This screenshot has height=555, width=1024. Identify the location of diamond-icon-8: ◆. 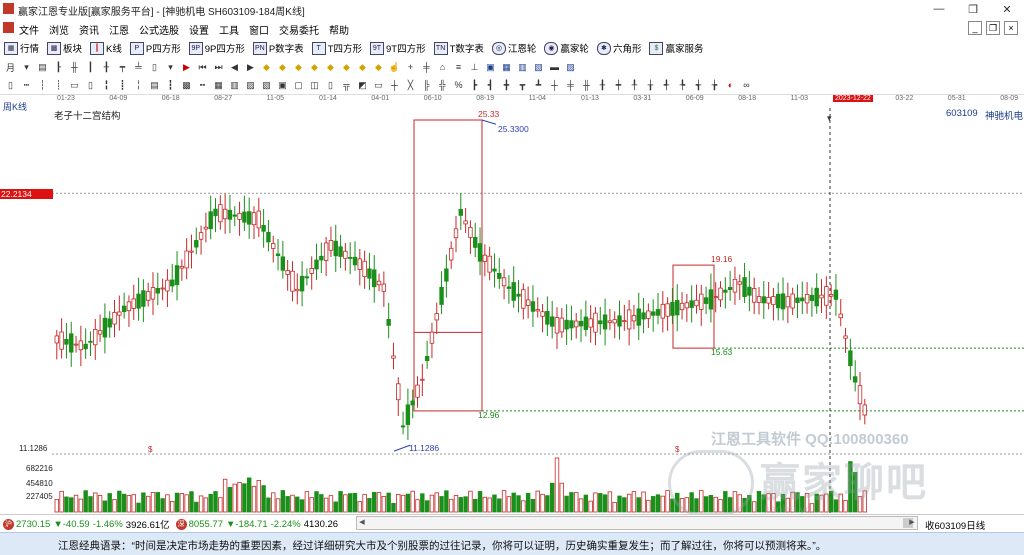
(378, 67).